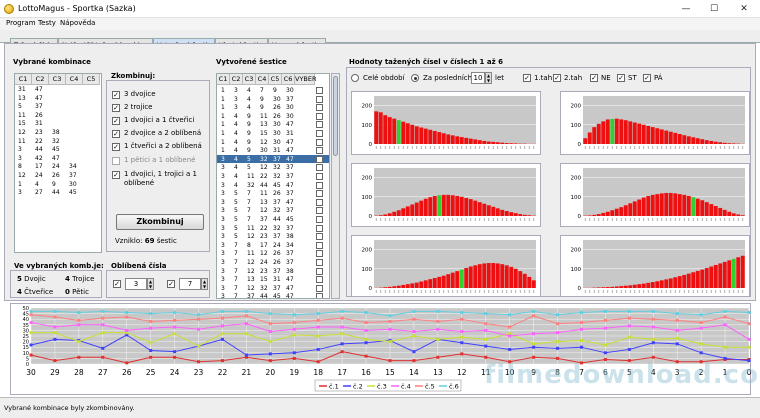  What do you see at coordinates (91, 79) in the screenshot?
I see `vybrane-col-header: C5` at bounding box center [91, 79].